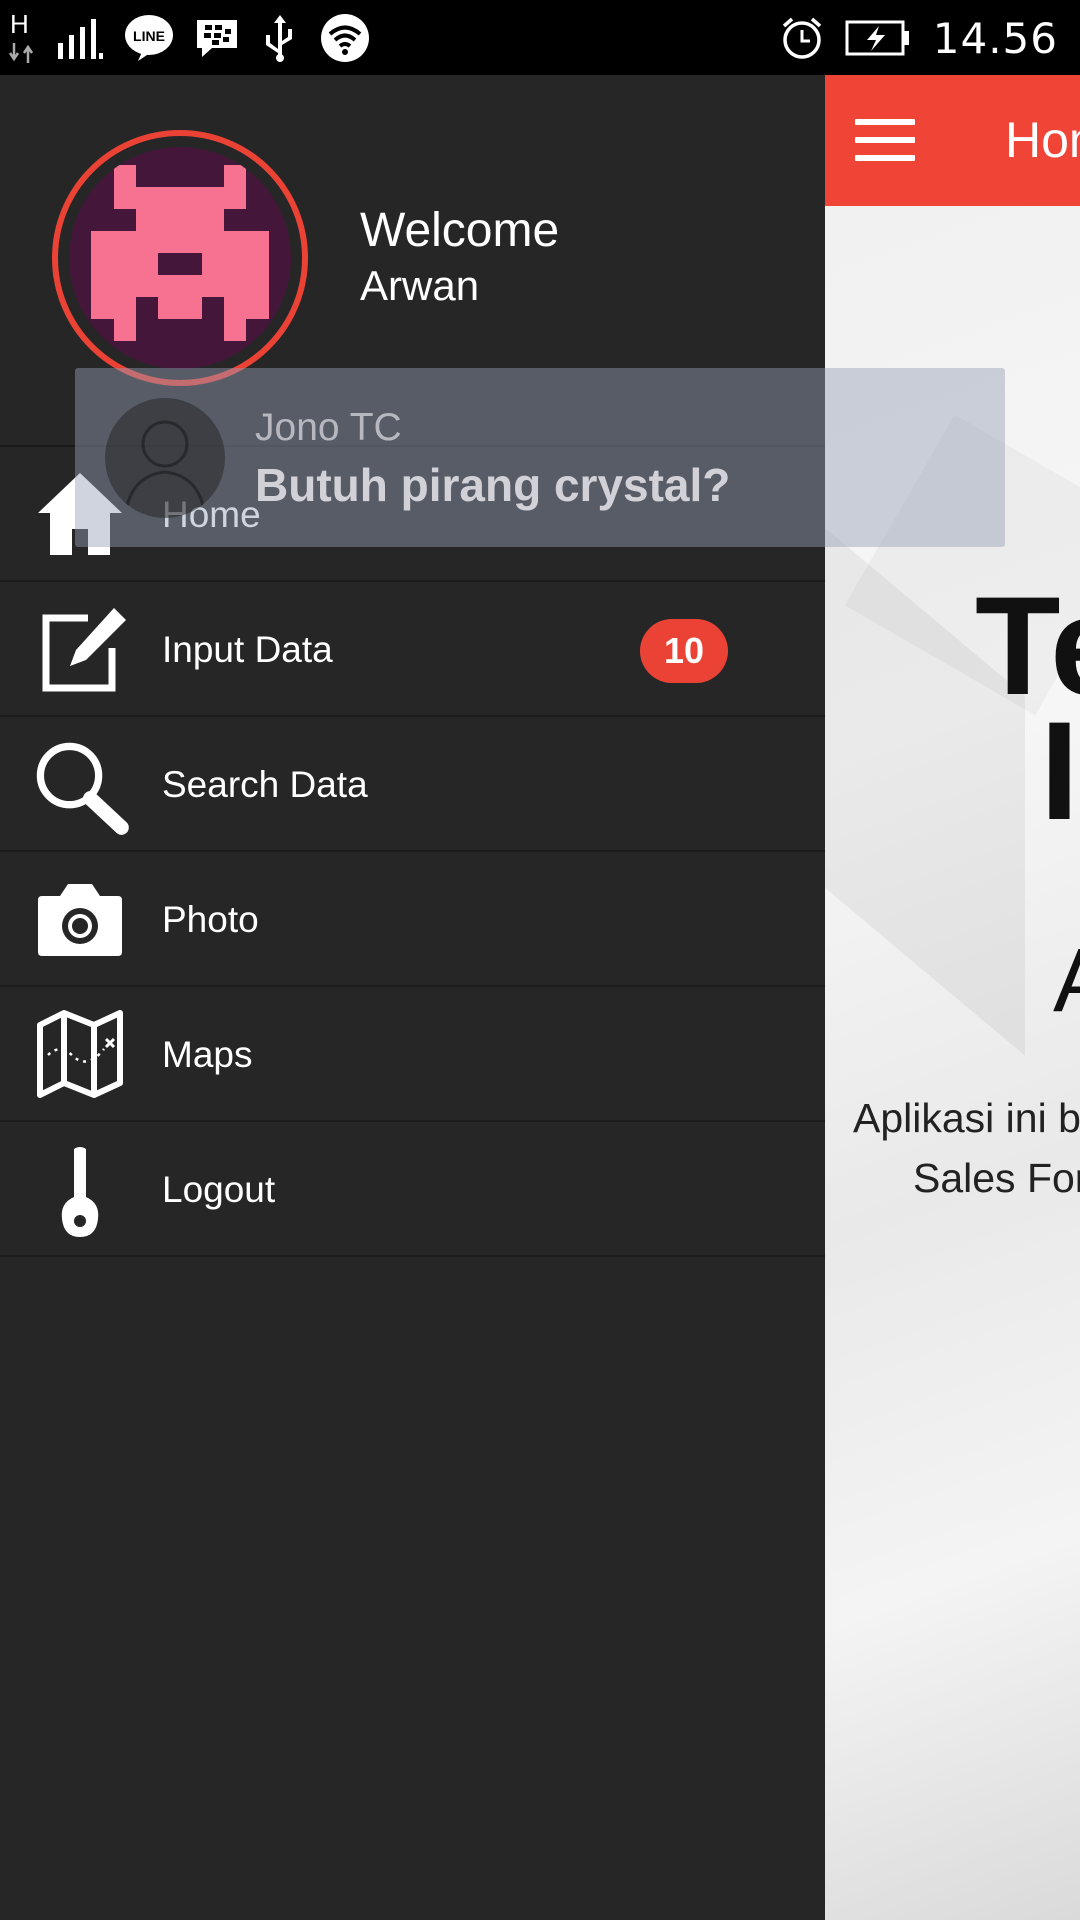 This screenshot has height=1920, width=1080. Describe the element at coordinates (540, 457) in the screenshot. I see `notification-toast: Jono TC Butuh pirang crystal?` at that location.